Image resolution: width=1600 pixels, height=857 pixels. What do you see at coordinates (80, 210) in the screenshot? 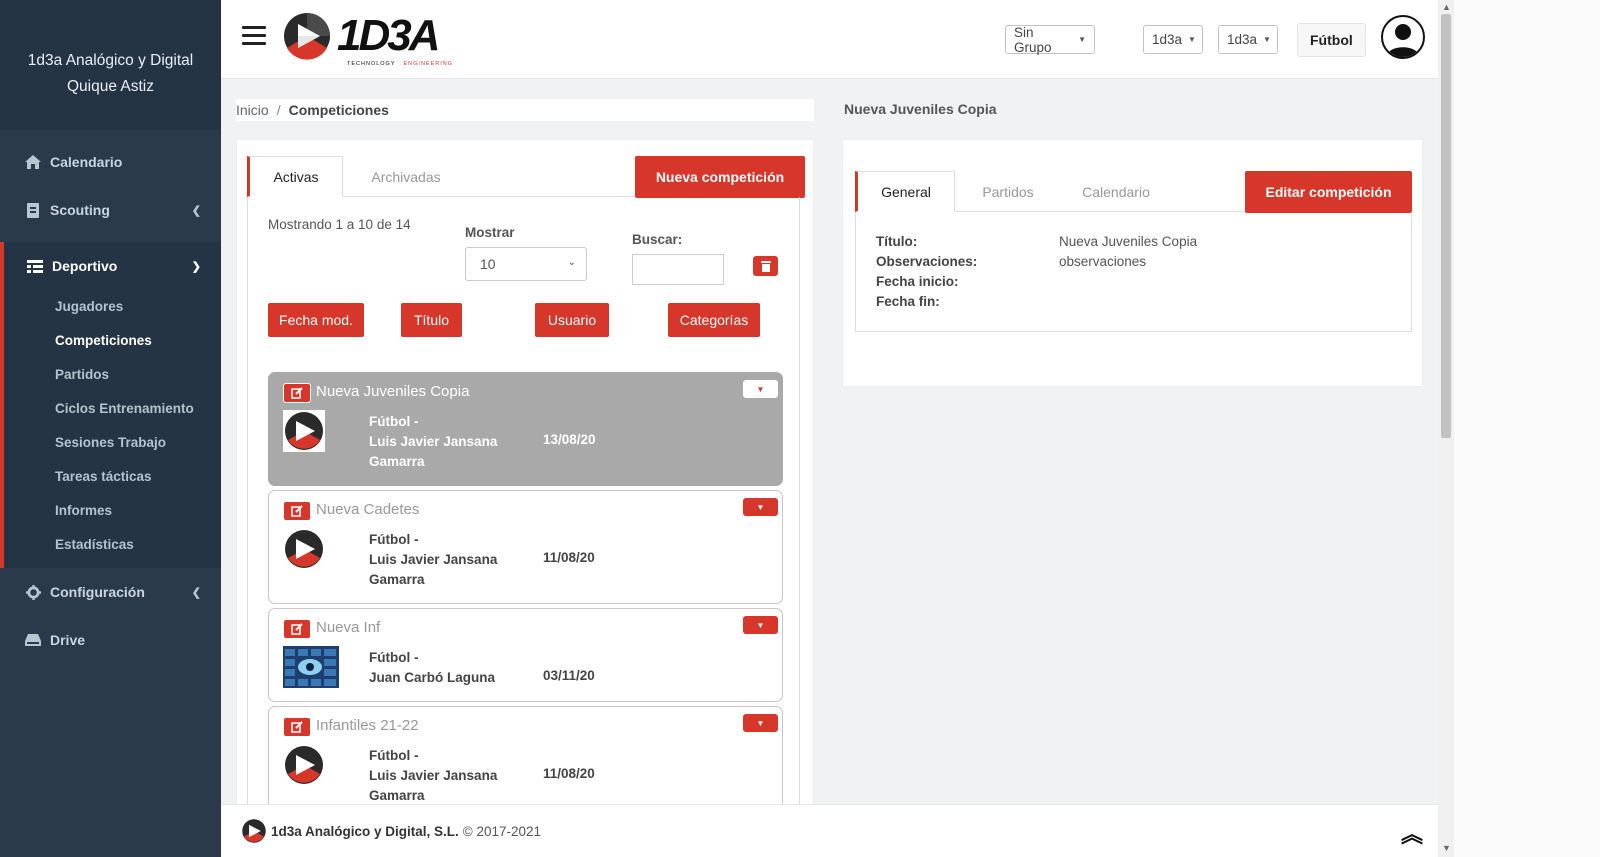
I see `sidebar-item-label: Scouting` at bounding box center [80, 210].